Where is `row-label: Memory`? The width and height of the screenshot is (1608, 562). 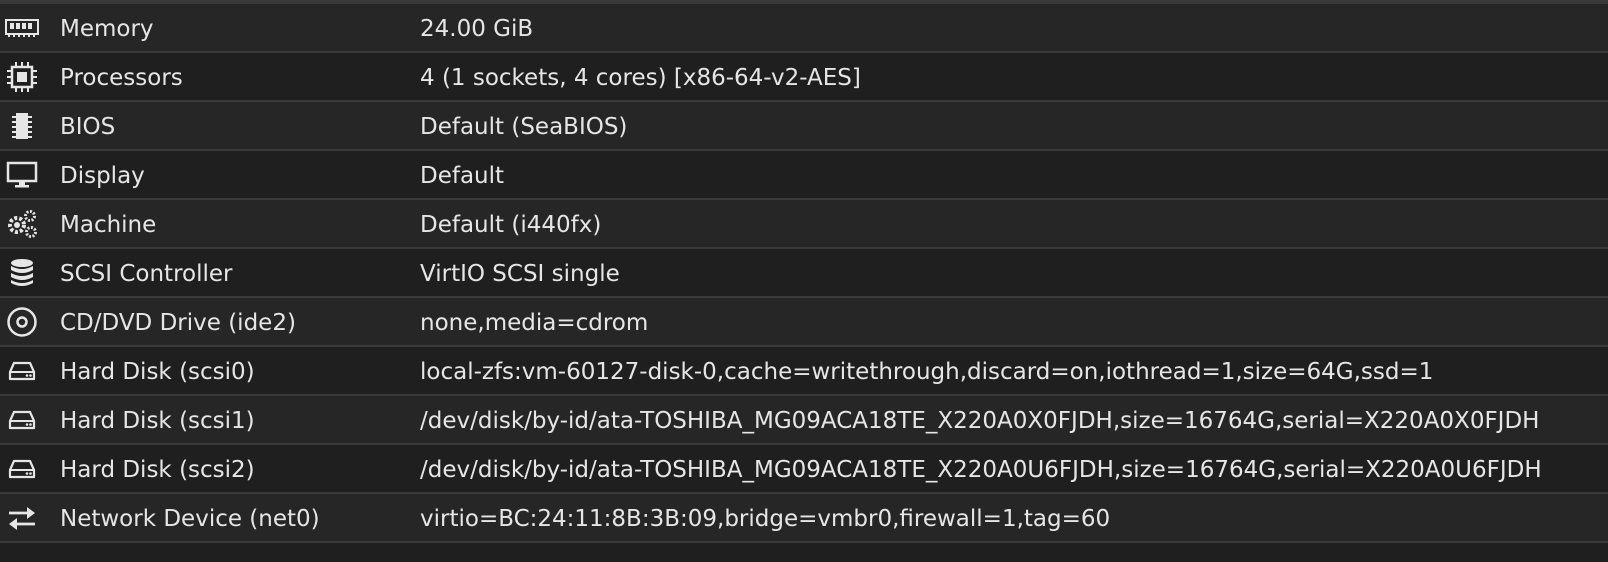 row-label: Memory is located at coordinates (107, 28).